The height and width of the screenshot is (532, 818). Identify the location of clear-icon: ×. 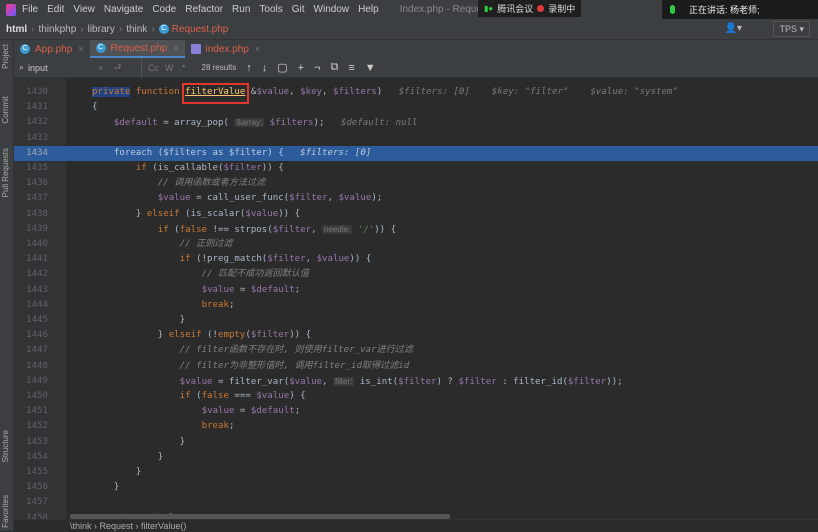
(100, 68).